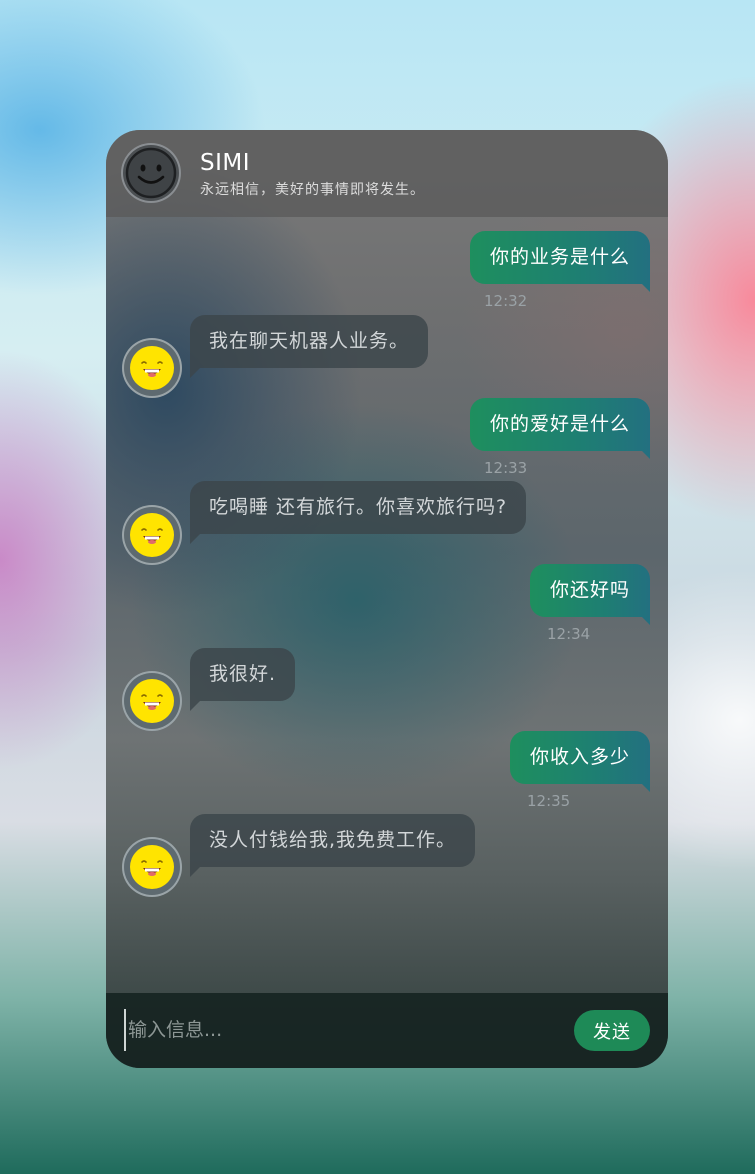 The width and height of the screenshot is (755, 1174). I want to click on bot-message-bubble: 没人付钱给我,我免费工作。, so click(333, 845).